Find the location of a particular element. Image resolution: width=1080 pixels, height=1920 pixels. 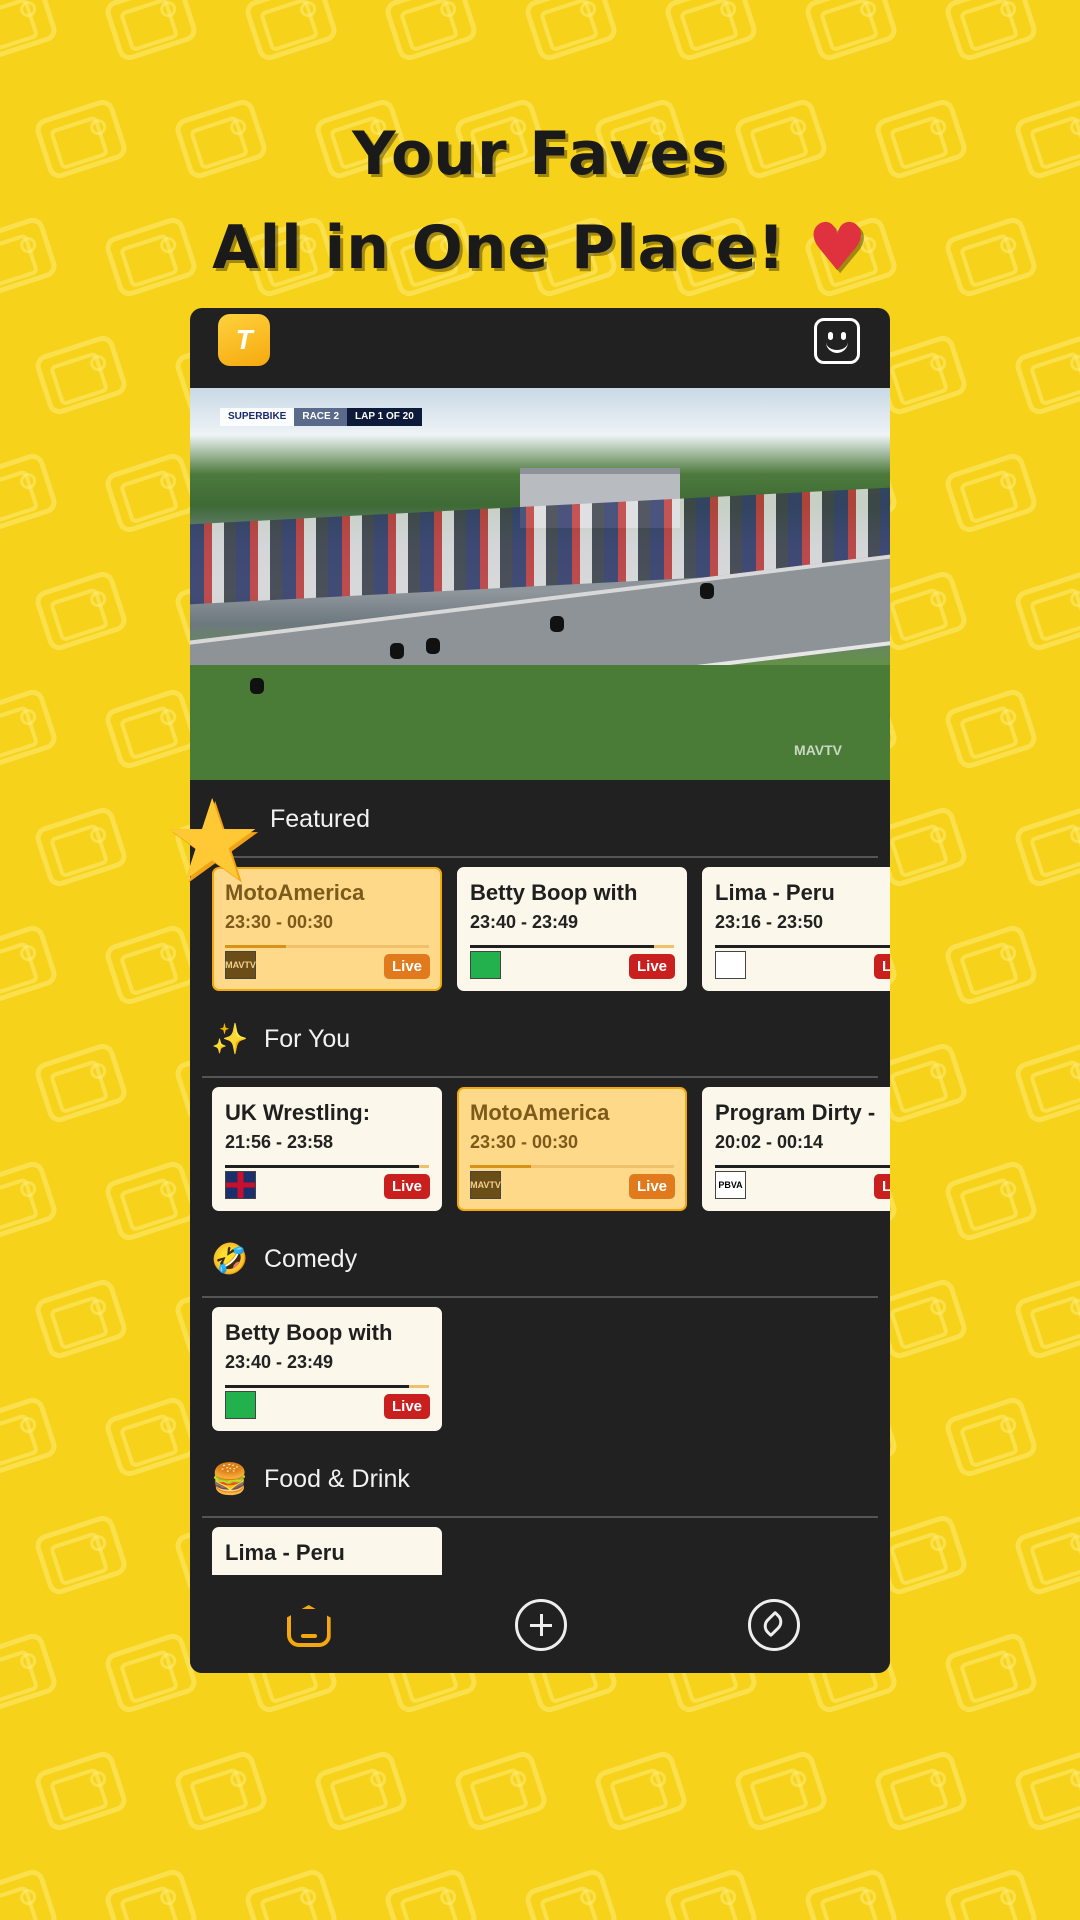

video-player: SUPERBIKE RACE 2 LAP 1 OF 20 MAVTV is located at coordinates (540, 584).